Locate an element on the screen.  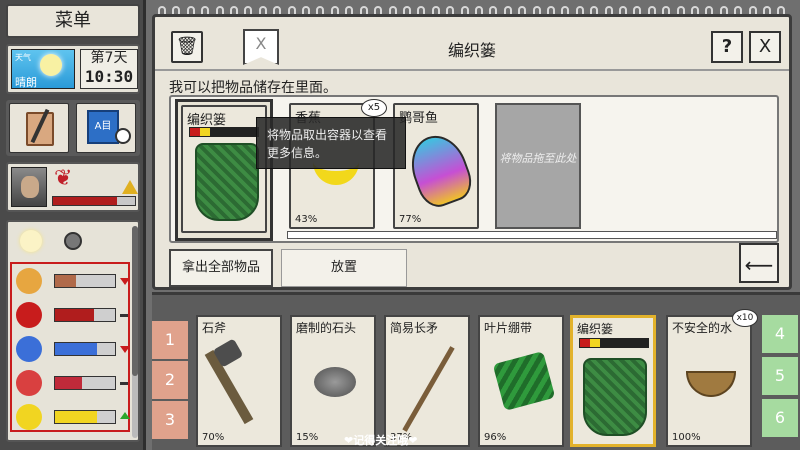
hotbar-item-sharpened-stone: 磨制的石头 15% is located at coordinates (333, 381).